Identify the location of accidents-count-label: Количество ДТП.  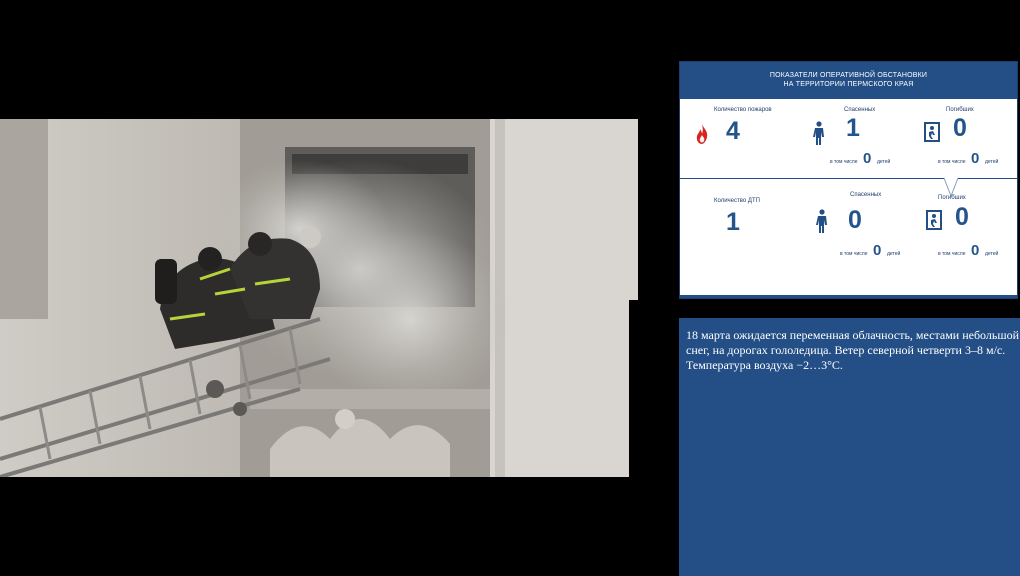
(737, 201).